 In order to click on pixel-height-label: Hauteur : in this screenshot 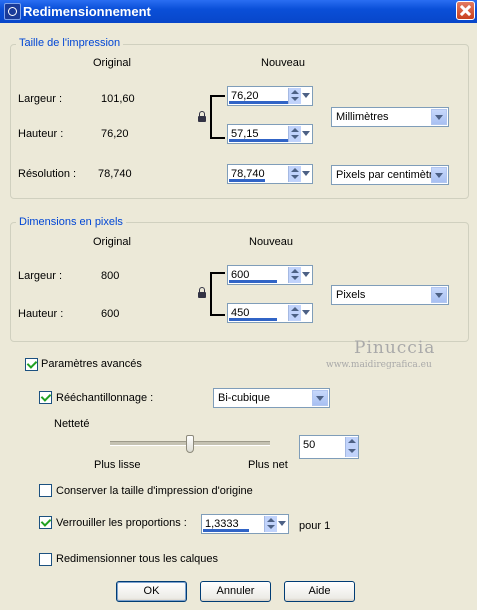, I will do `click(41, 314)`.